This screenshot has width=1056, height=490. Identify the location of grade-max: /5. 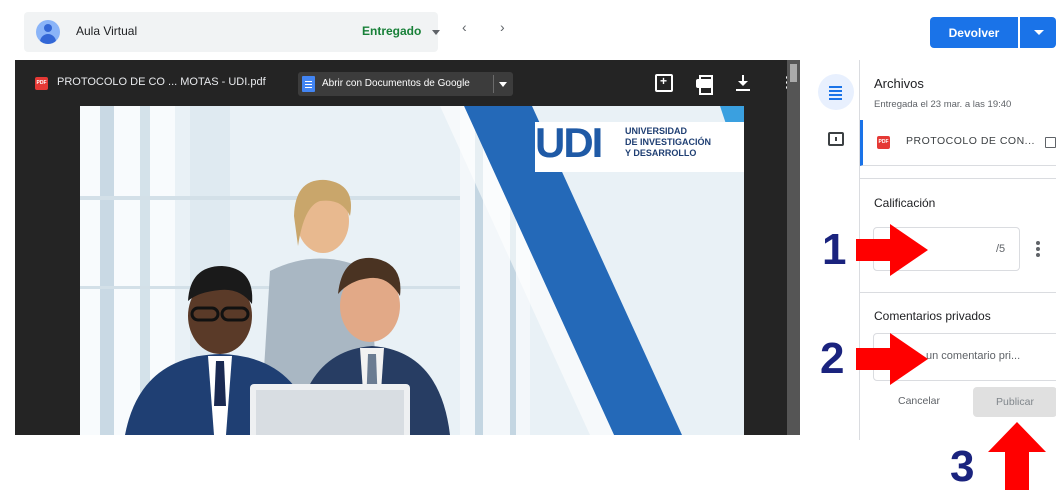
(1001, 249).